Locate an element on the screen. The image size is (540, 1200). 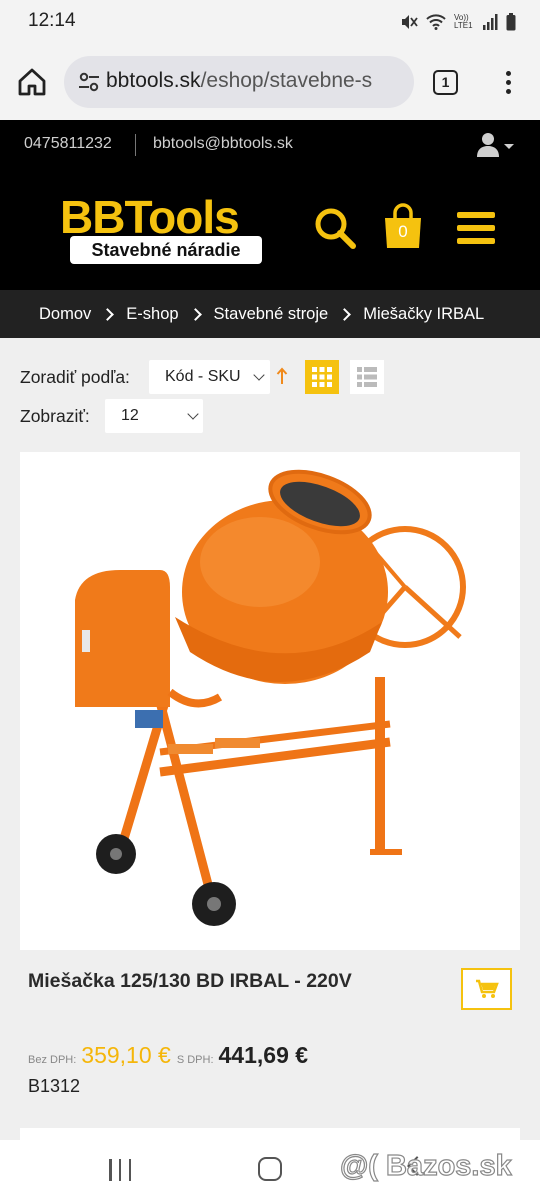
home-icon is located at coordinates (32, 82).